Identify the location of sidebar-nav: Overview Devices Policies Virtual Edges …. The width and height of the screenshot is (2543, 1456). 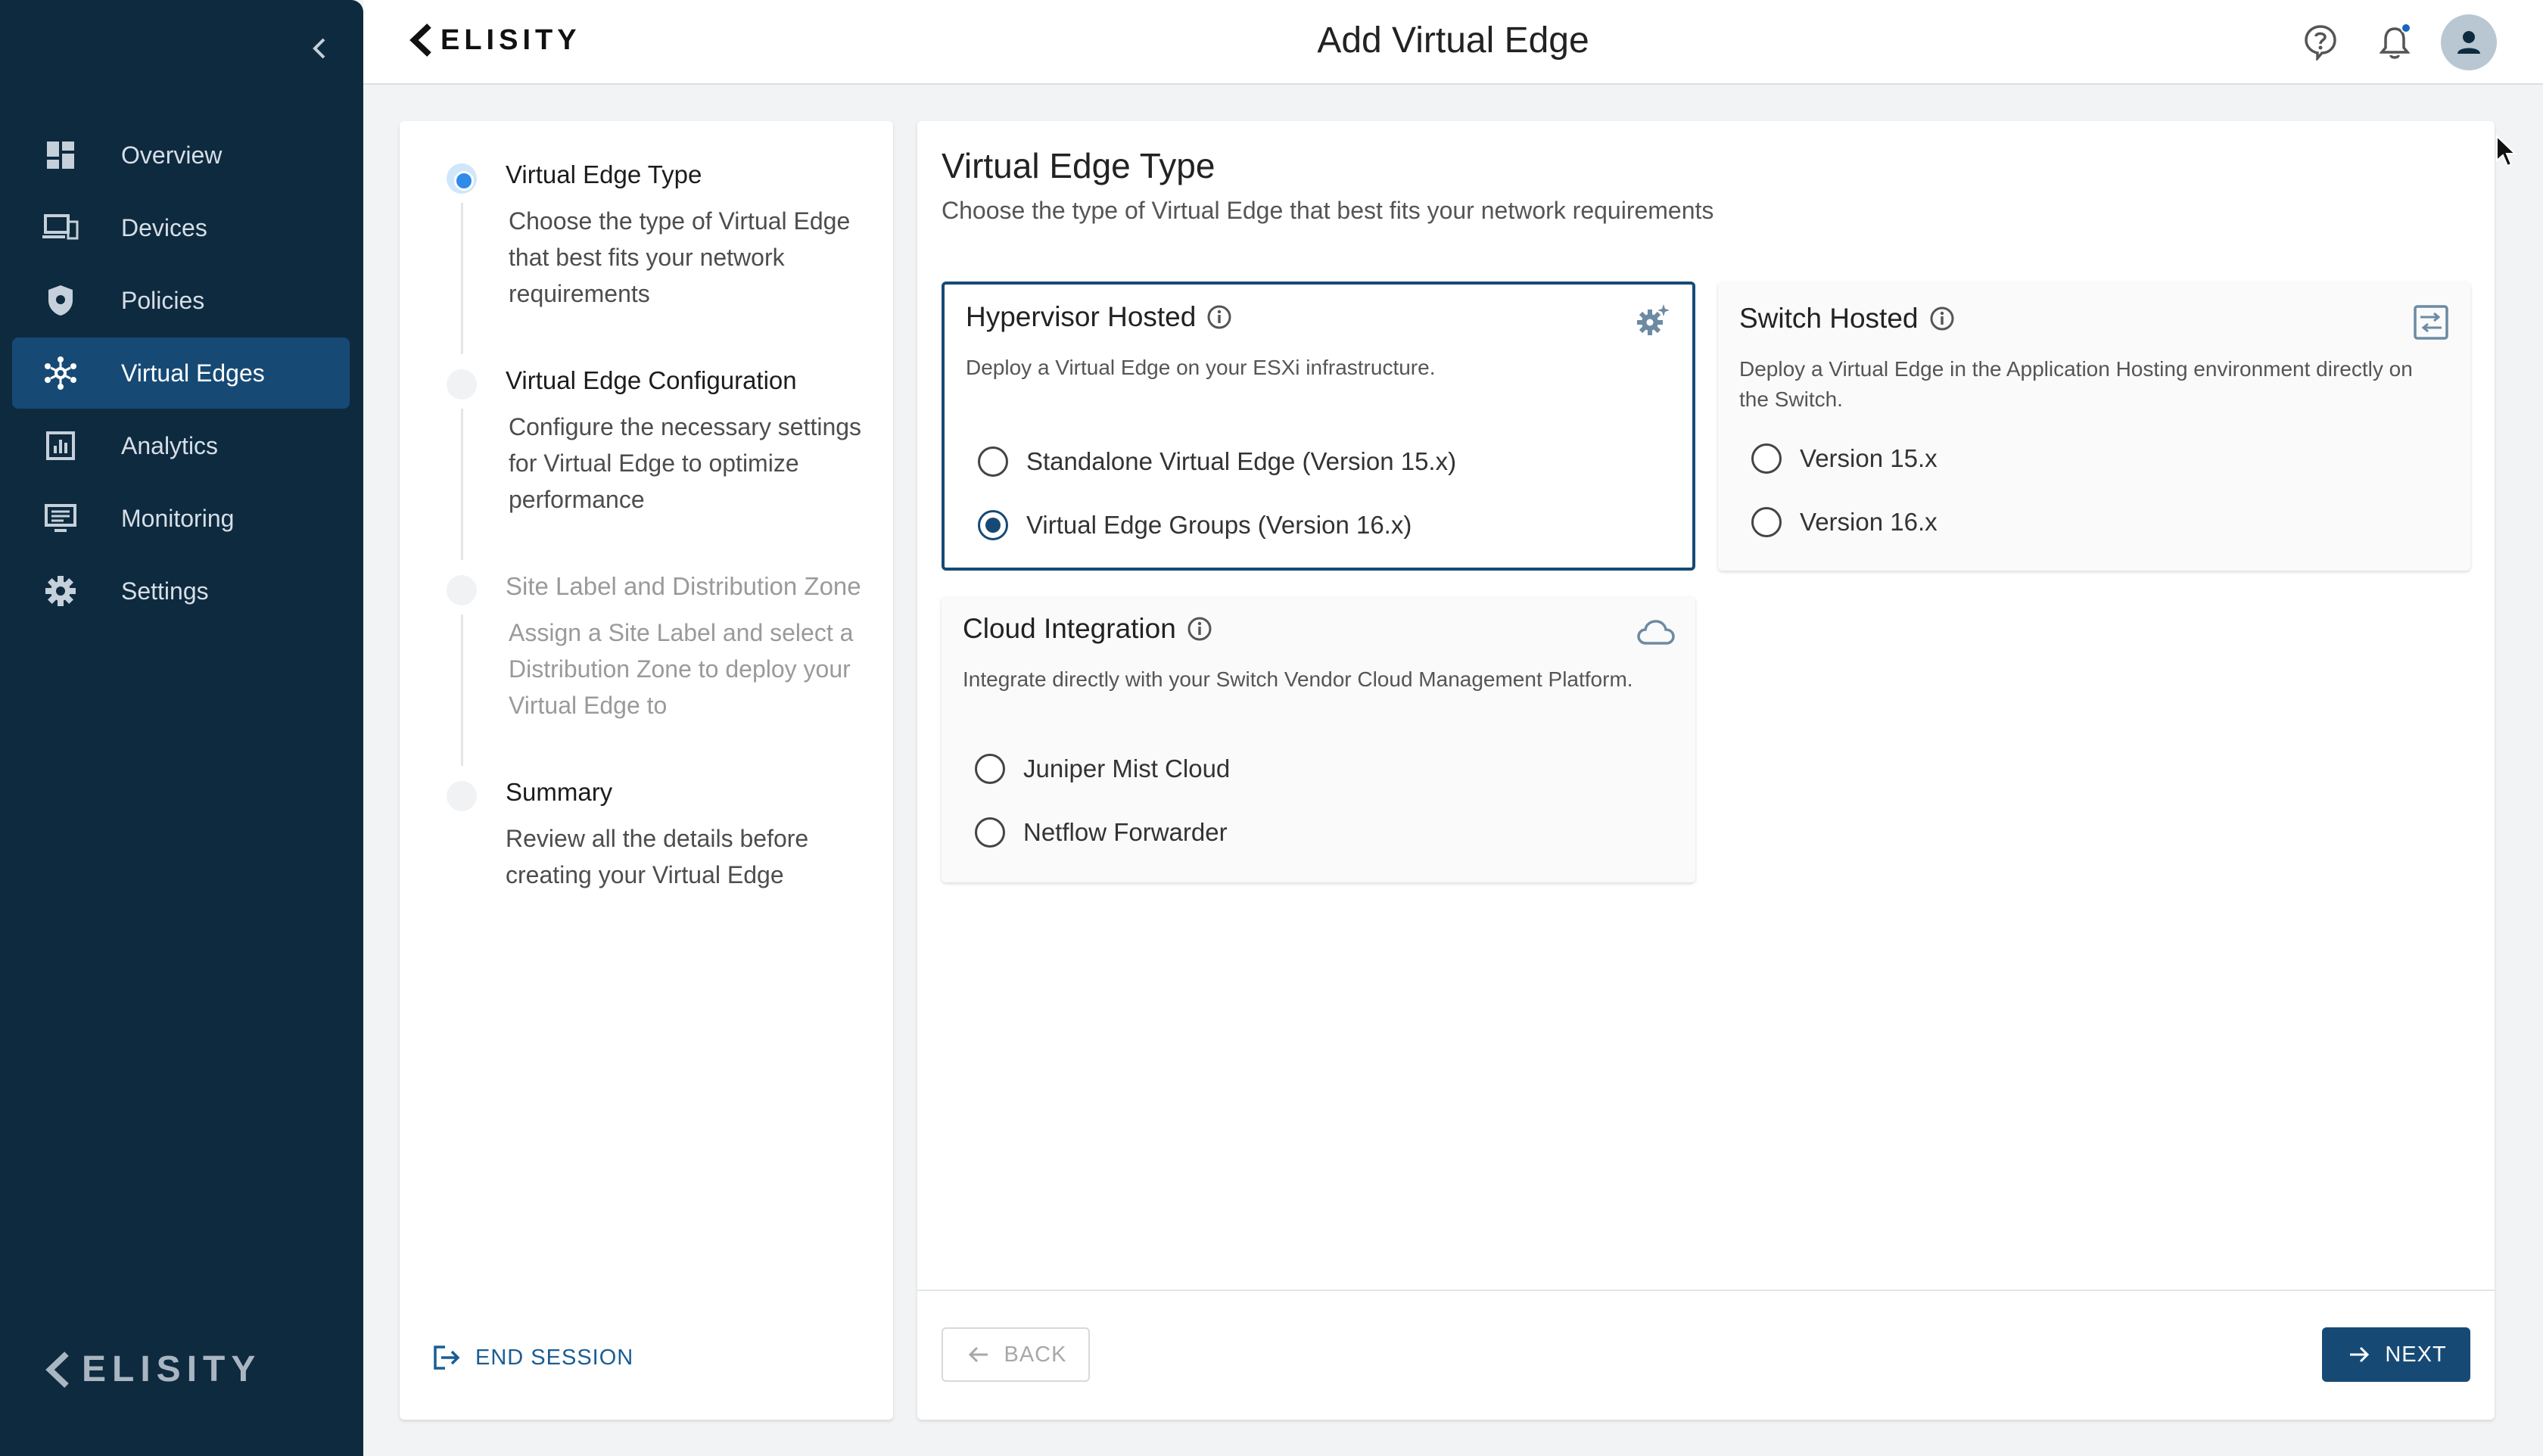
(181, 374).